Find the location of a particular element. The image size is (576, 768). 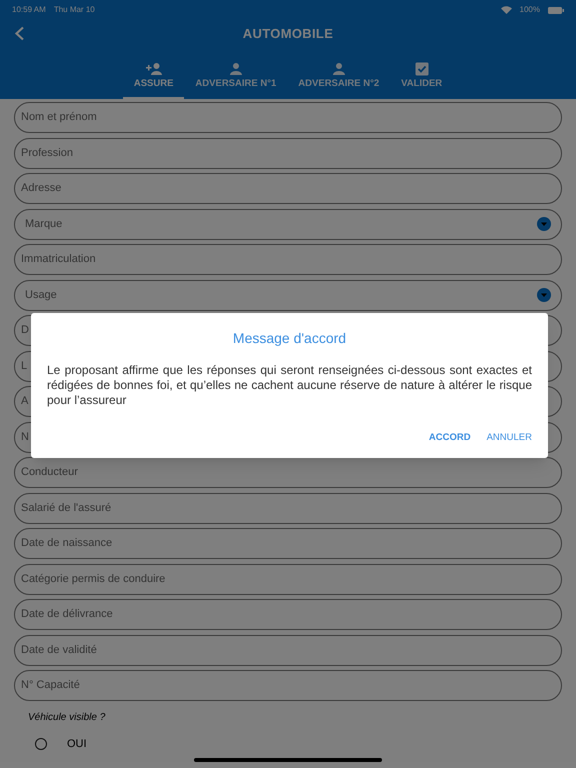

dropdown-field: Usage is located at coordinates (288, 295).